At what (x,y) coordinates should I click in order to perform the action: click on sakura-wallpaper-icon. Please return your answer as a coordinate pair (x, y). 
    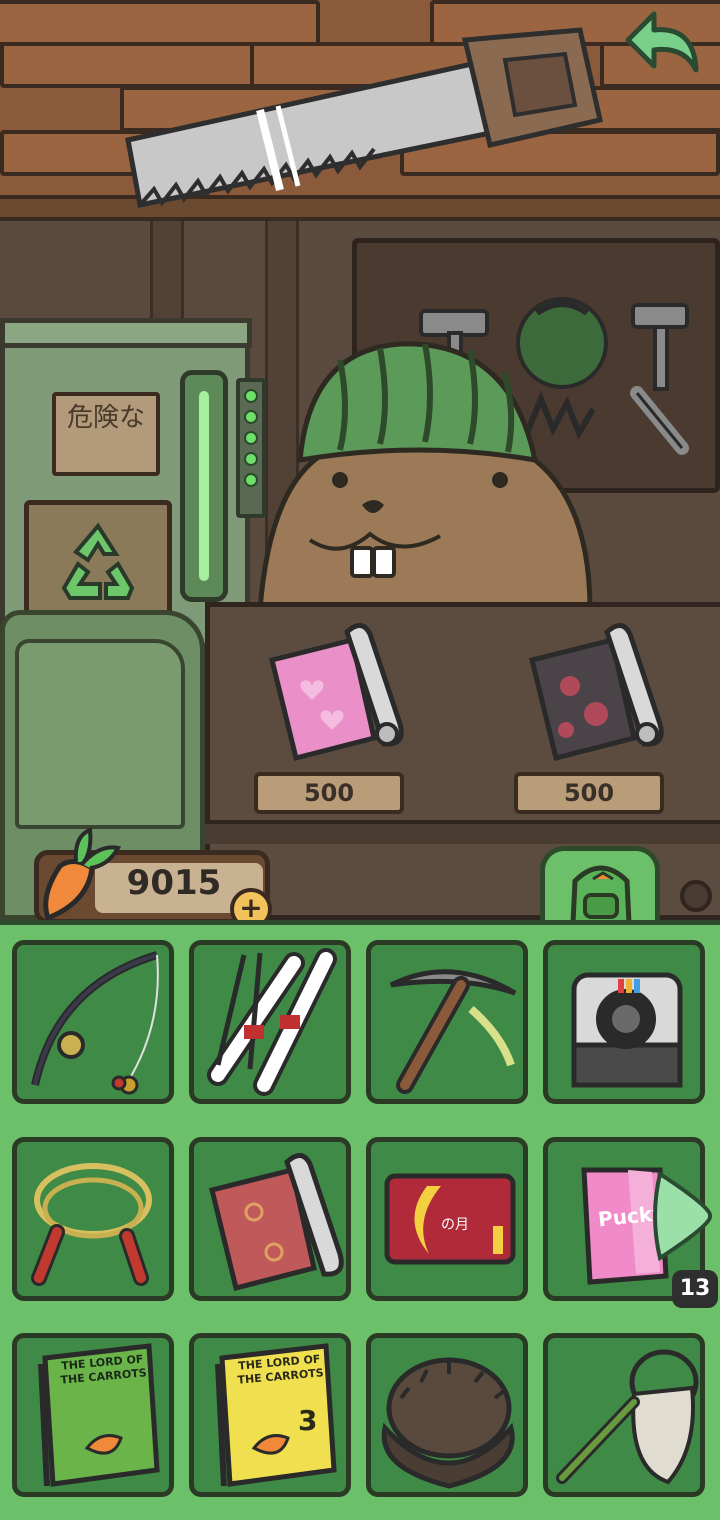
    Looking at the image, I should click on (596, 692).